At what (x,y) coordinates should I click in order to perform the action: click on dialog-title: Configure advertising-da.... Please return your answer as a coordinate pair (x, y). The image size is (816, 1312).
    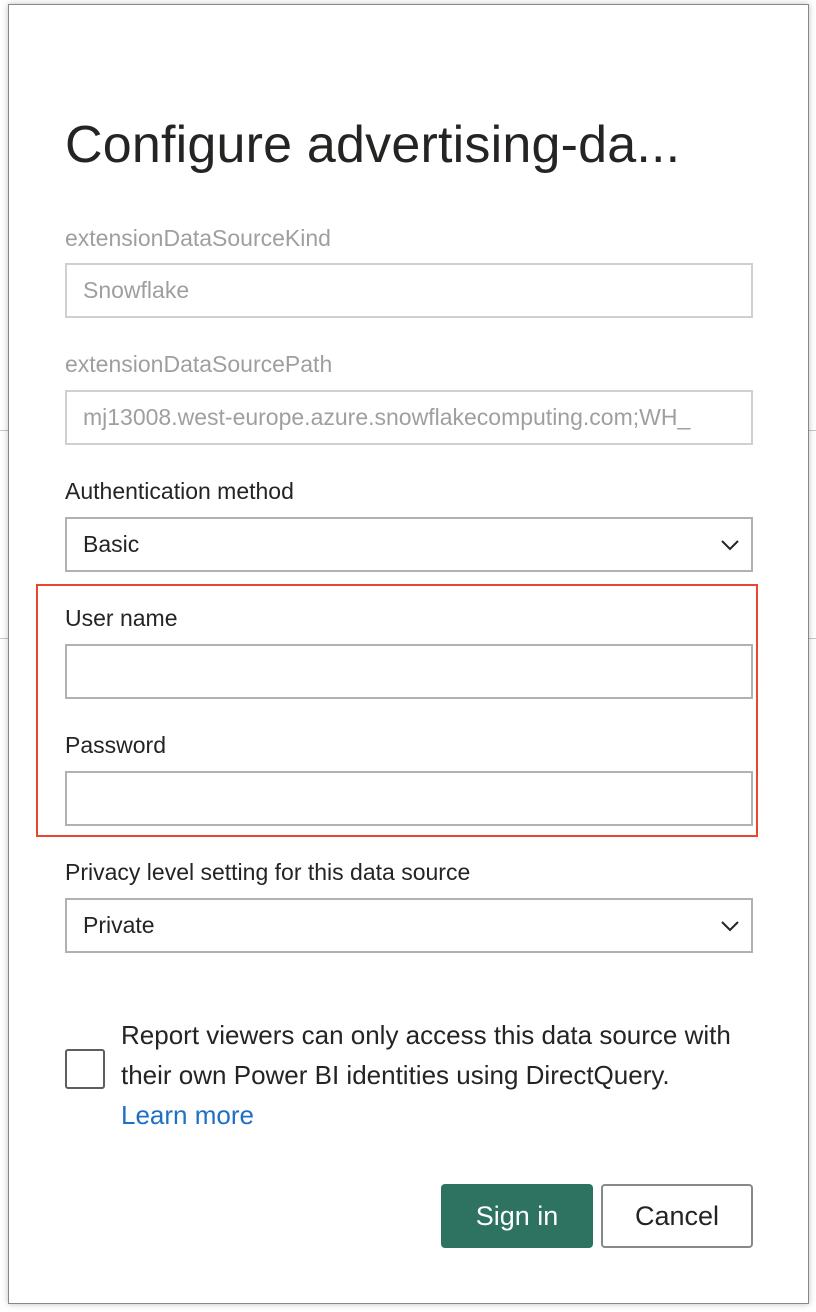
    Looking at the image, I should click on (373, 145).